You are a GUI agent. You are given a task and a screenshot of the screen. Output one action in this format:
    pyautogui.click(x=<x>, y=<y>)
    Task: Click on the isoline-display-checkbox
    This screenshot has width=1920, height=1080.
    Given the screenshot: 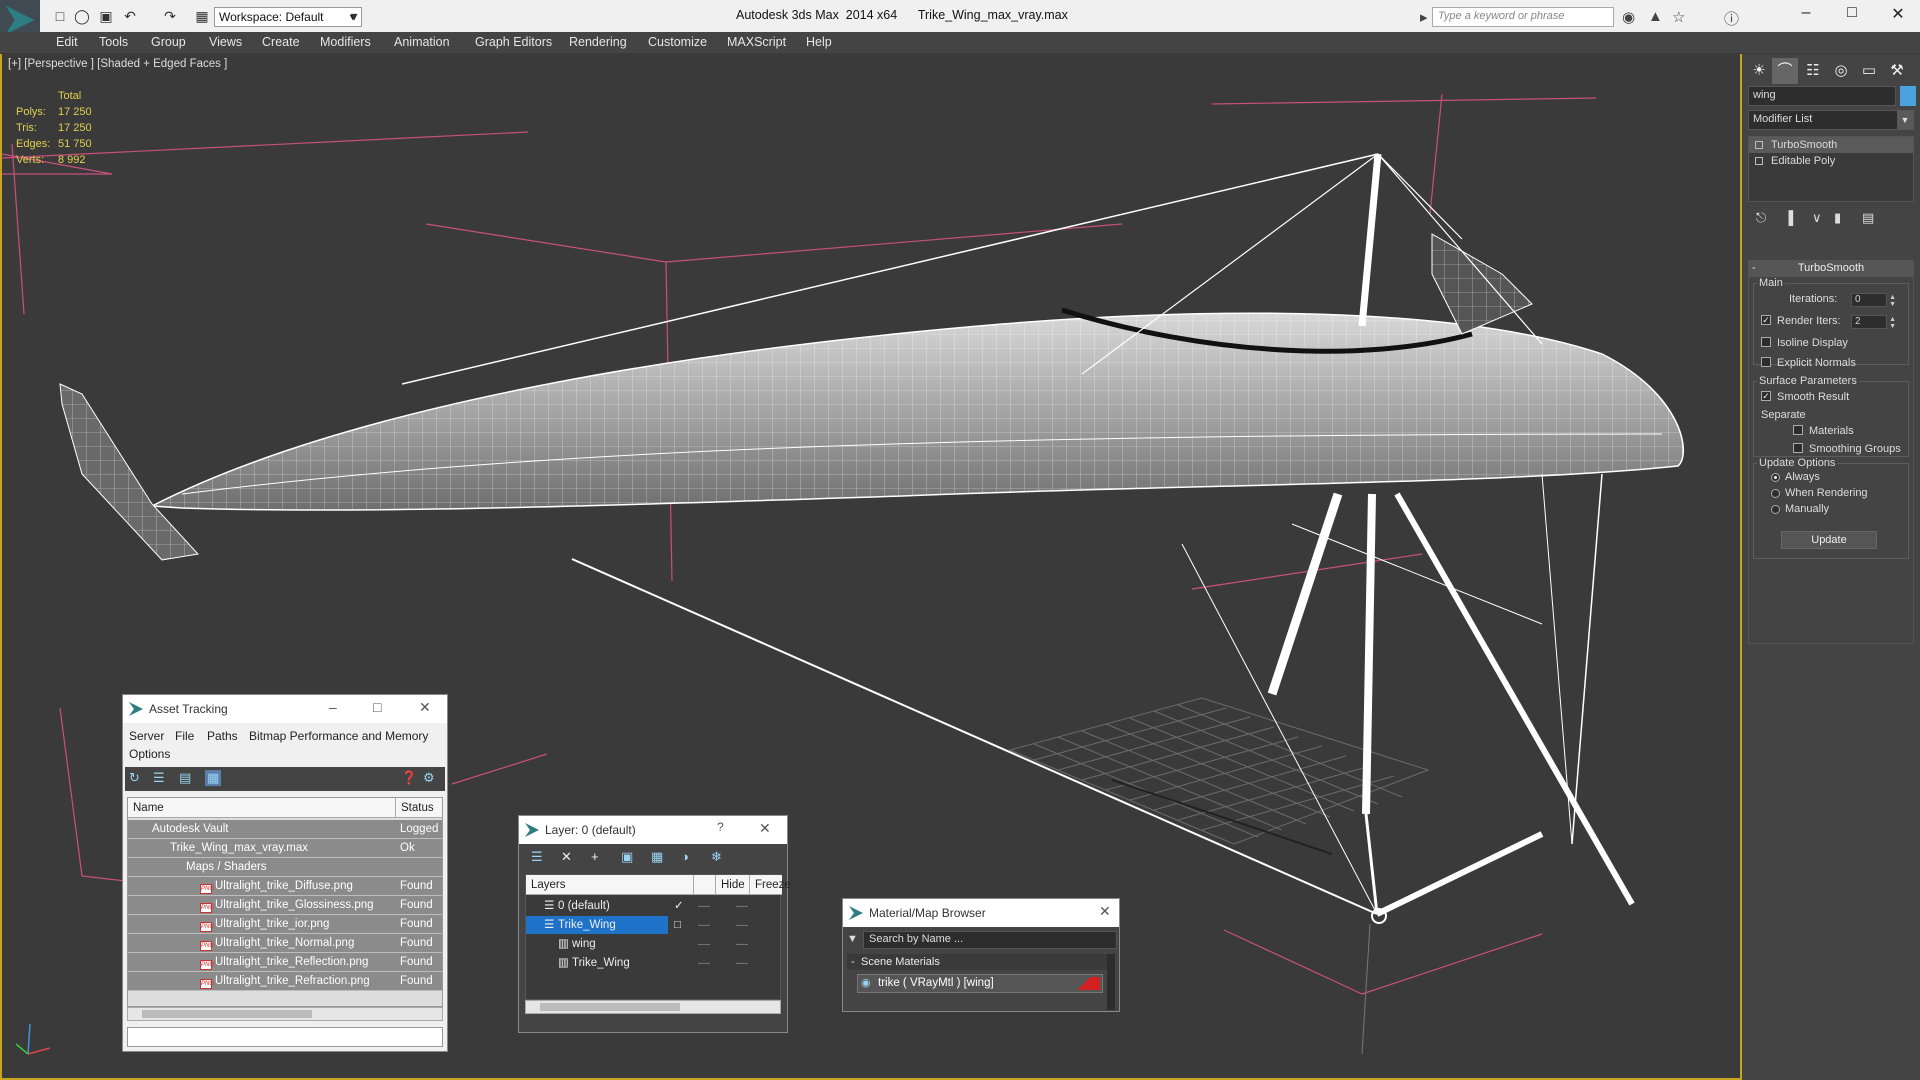 What is the action you would take?
    pyautogui.click(x=1766, y=342)
    